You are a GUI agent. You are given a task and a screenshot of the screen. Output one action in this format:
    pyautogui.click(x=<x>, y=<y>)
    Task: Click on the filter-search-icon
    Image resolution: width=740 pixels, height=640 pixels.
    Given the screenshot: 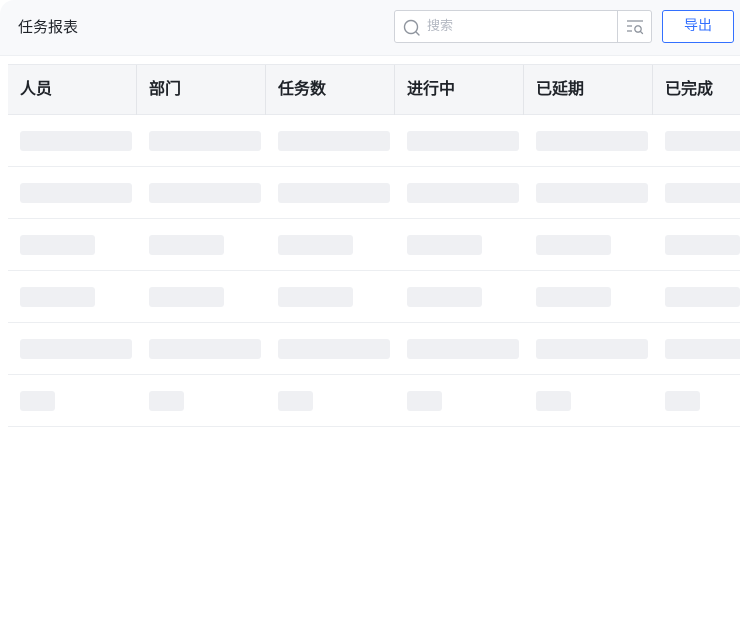 What is the action you would take?
    pyautogui.click(x=635, y=27)
    